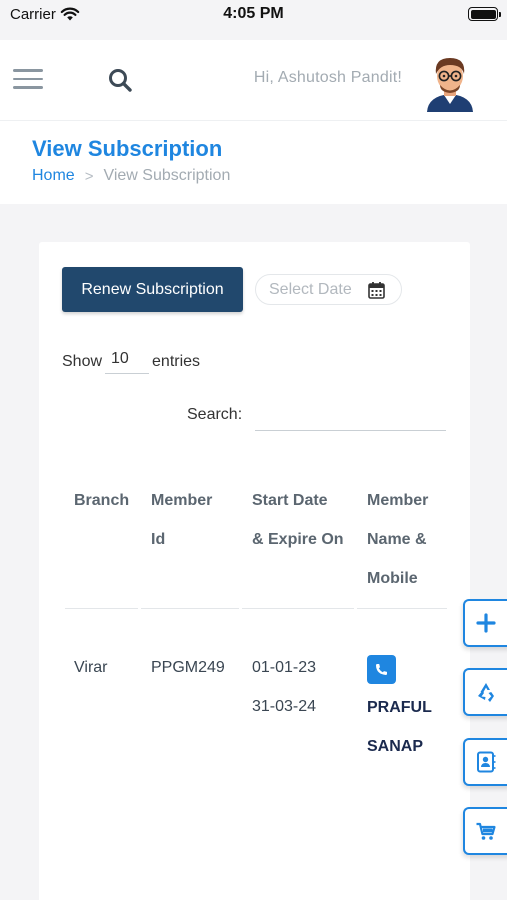 This screenshot has width=507, height=900. What do you see at coordinates (28, 79) in the screenshot?
I see `menu-icon` at bounding box center [28, 79].